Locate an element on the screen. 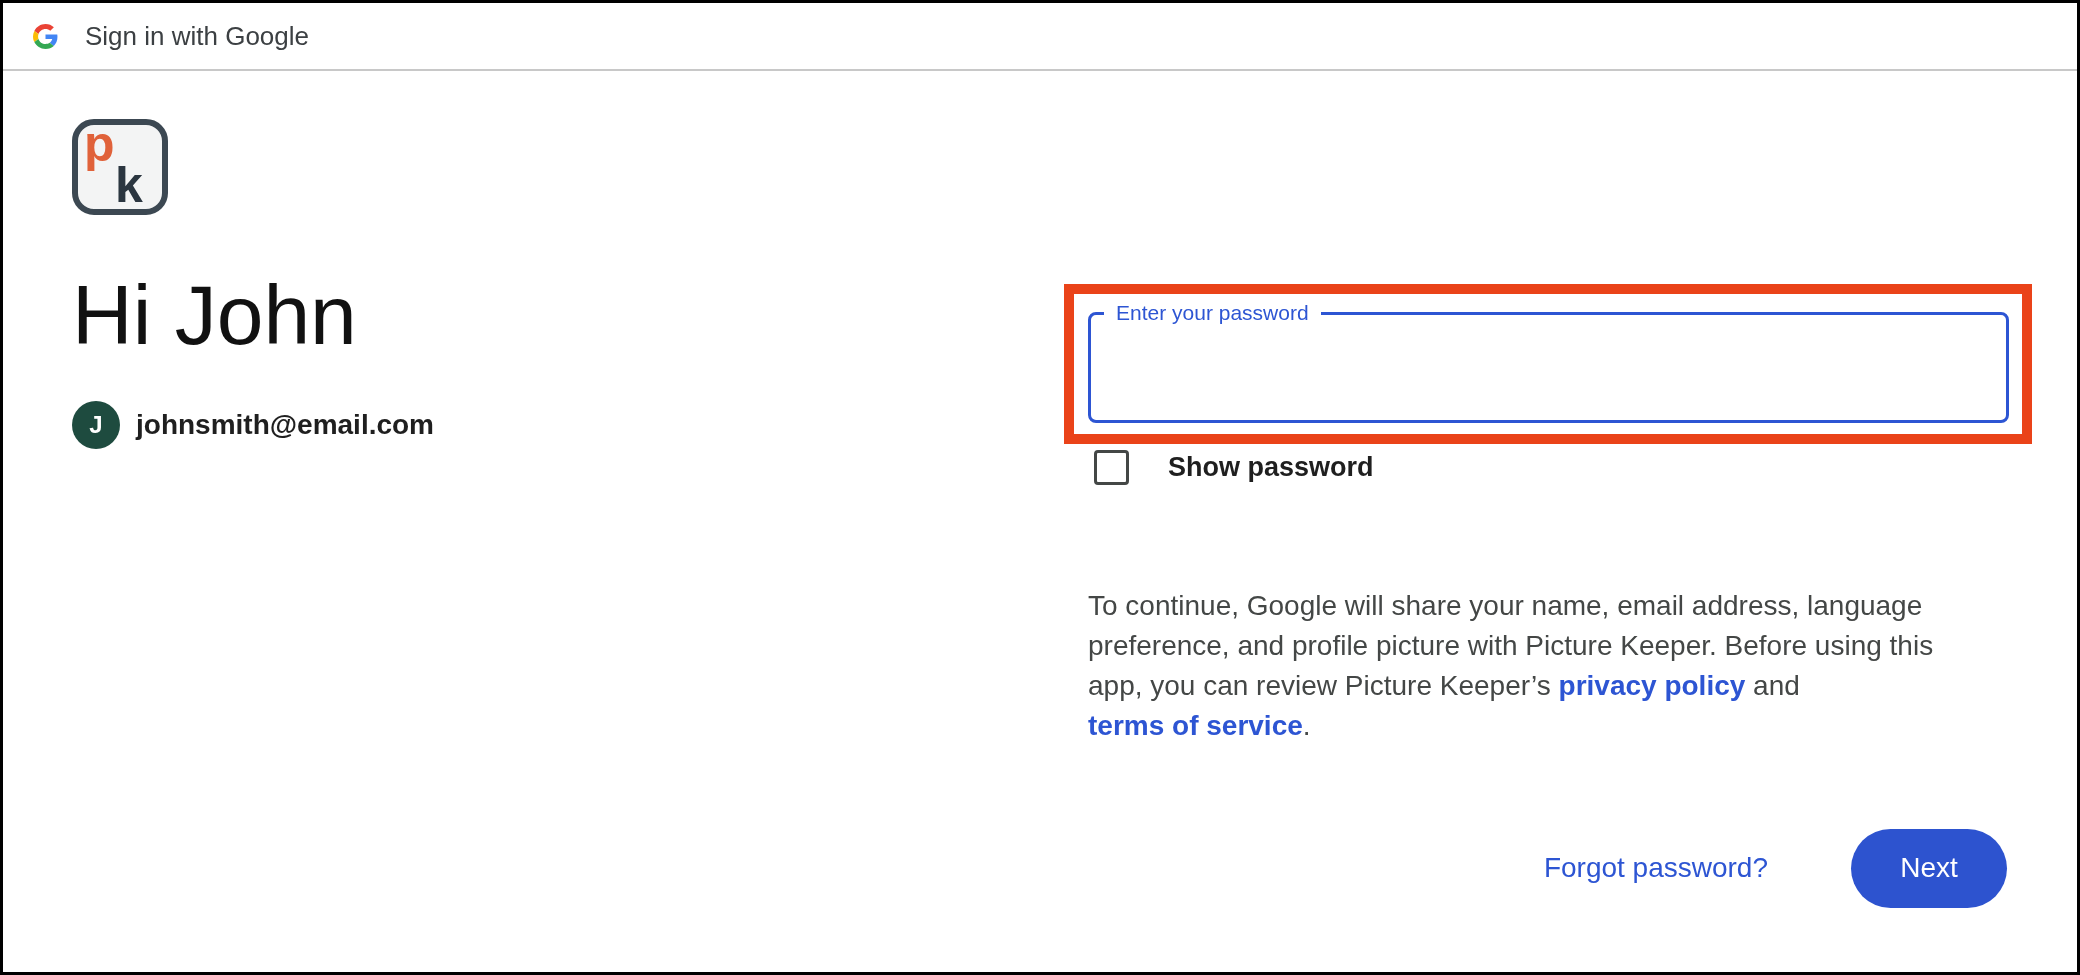 Image resolution: width=2080 pixels, height=975 pixels. g-logo-icon is located at coordinates (45, 36).